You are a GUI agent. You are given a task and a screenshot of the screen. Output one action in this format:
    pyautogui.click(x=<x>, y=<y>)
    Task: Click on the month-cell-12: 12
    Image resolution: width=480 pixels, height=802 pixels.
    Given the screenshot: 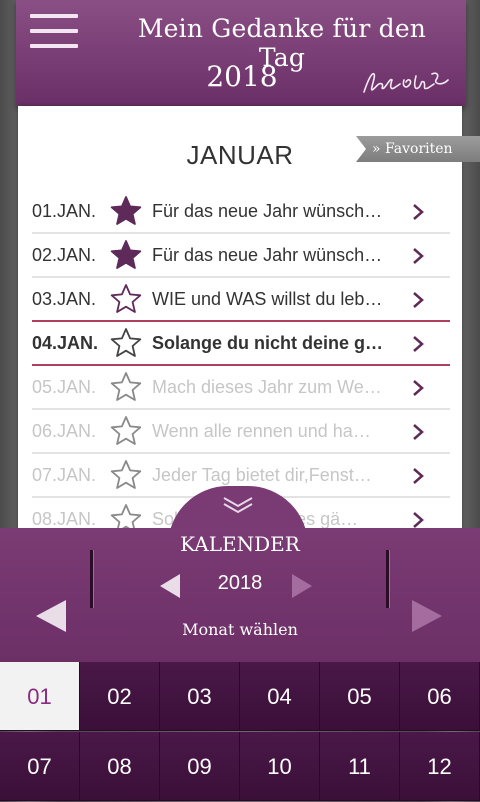 What is the action you would take?
    pyautogui.click(x=440, y=766)
    